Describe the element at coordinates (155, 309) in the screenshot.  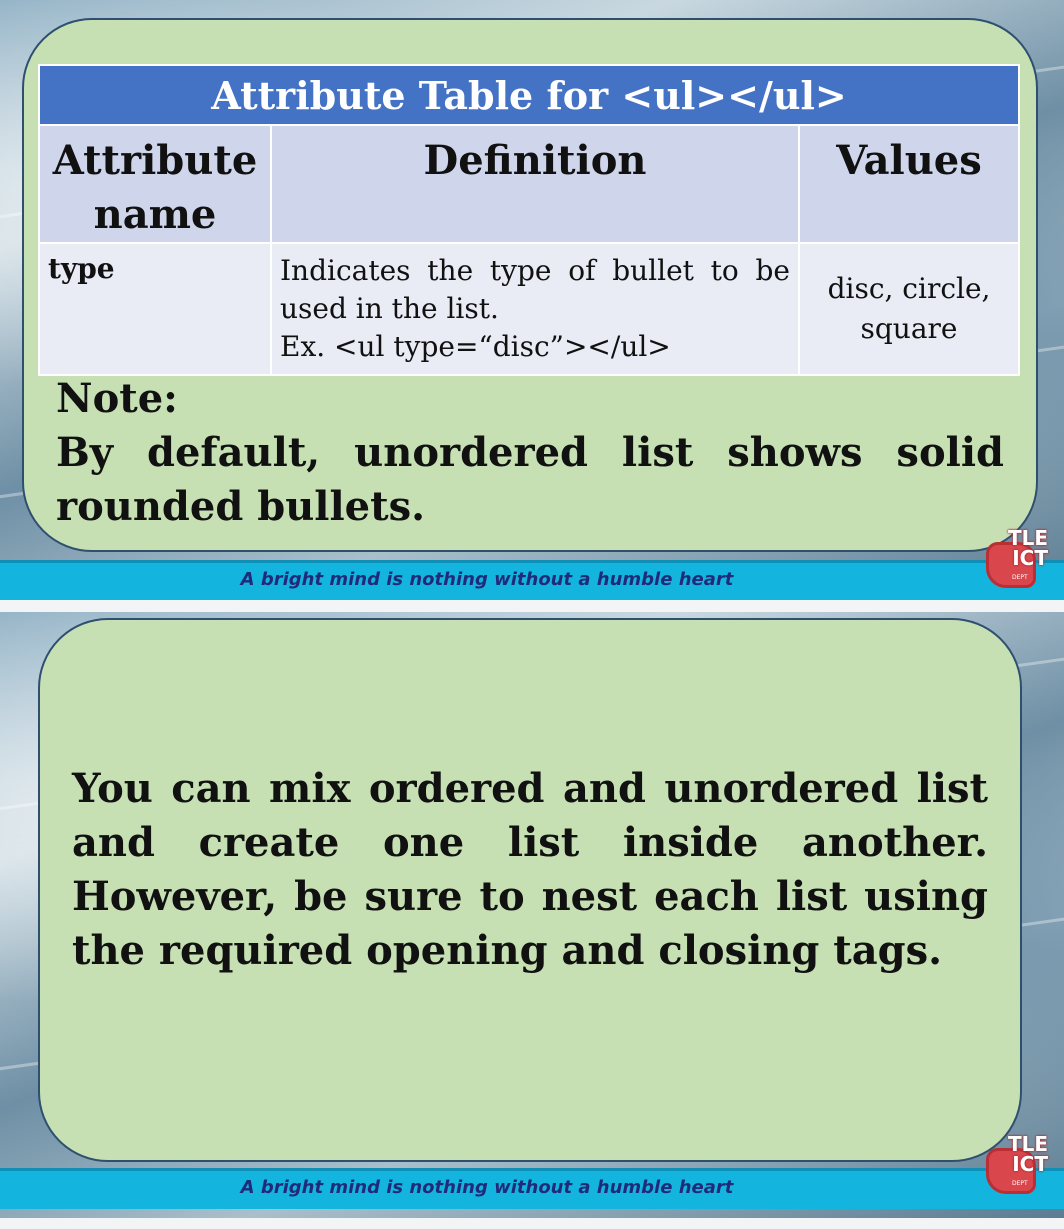
I see `cell-attribute: type` at that location.